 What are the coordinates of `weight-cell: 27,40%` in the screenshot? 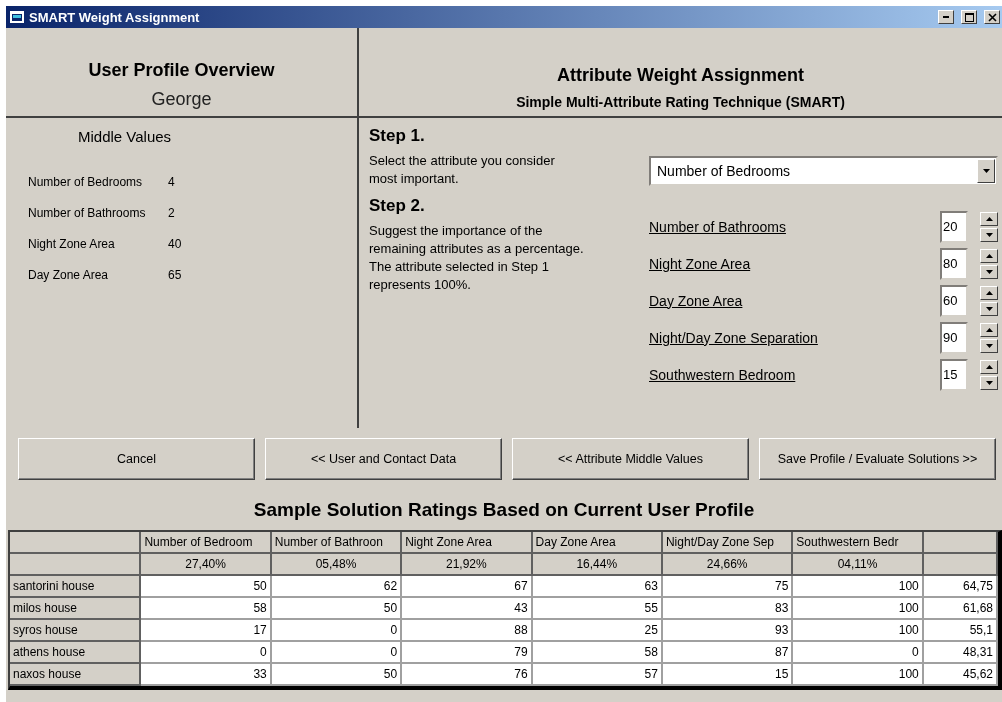 It's located at (206, 565).